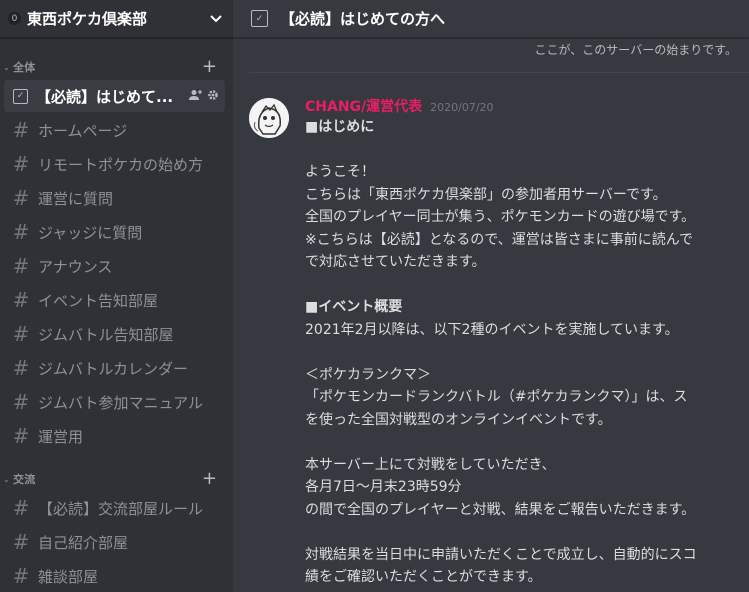 This screenshot has width=749, height=592. I want to click on channel-title: 【必読】はじめての方へ, so click(363, 19).